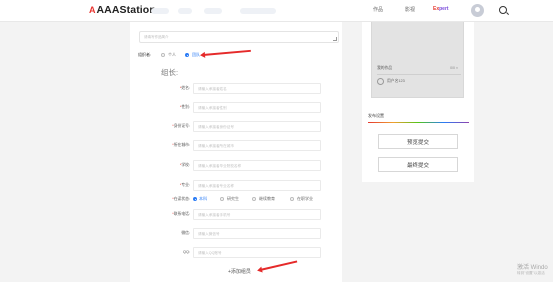  I want to click on field-label: *性别:, so click(184, 107).